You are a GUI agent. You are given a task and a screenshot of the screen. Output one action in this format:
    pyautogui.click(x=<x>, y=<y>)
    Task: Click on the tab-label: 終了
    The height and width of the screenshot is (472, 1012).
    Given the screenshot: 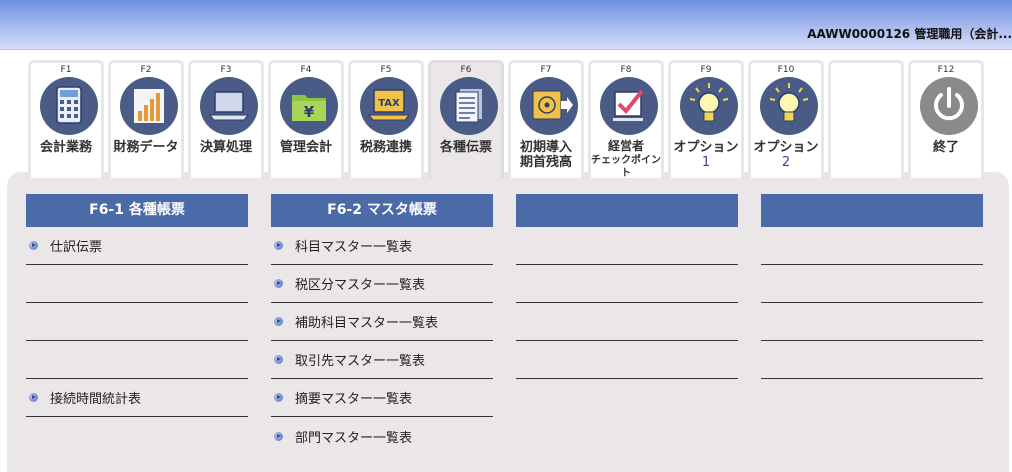 What is the action you would take?
    pyautogui.click(x=945, y=147)
    